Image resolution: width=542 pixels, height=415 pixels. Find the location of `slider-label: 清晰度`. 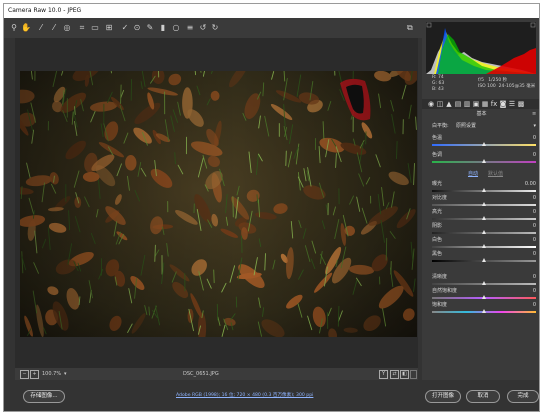

slider-label: 清晰度 is located at coordinates (440, 277).